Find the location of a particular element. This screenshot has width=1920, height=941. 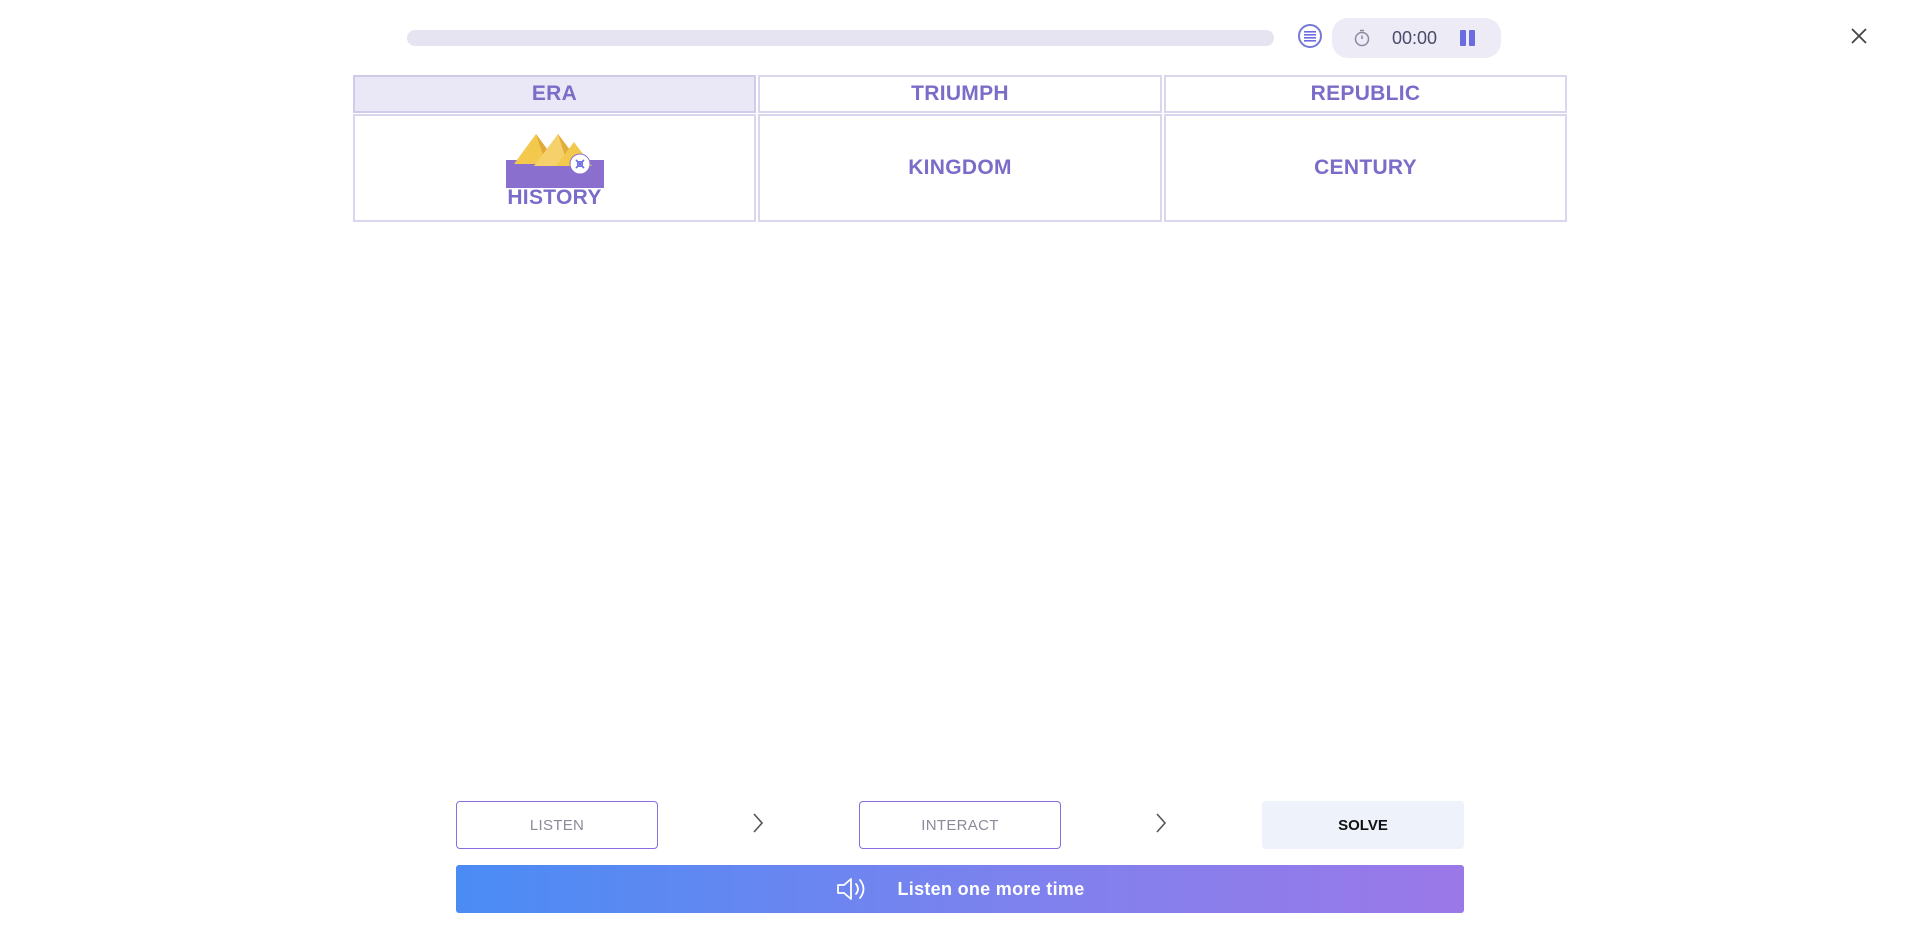

word-header-1-label: ERA is located at coordinates (554, 93).